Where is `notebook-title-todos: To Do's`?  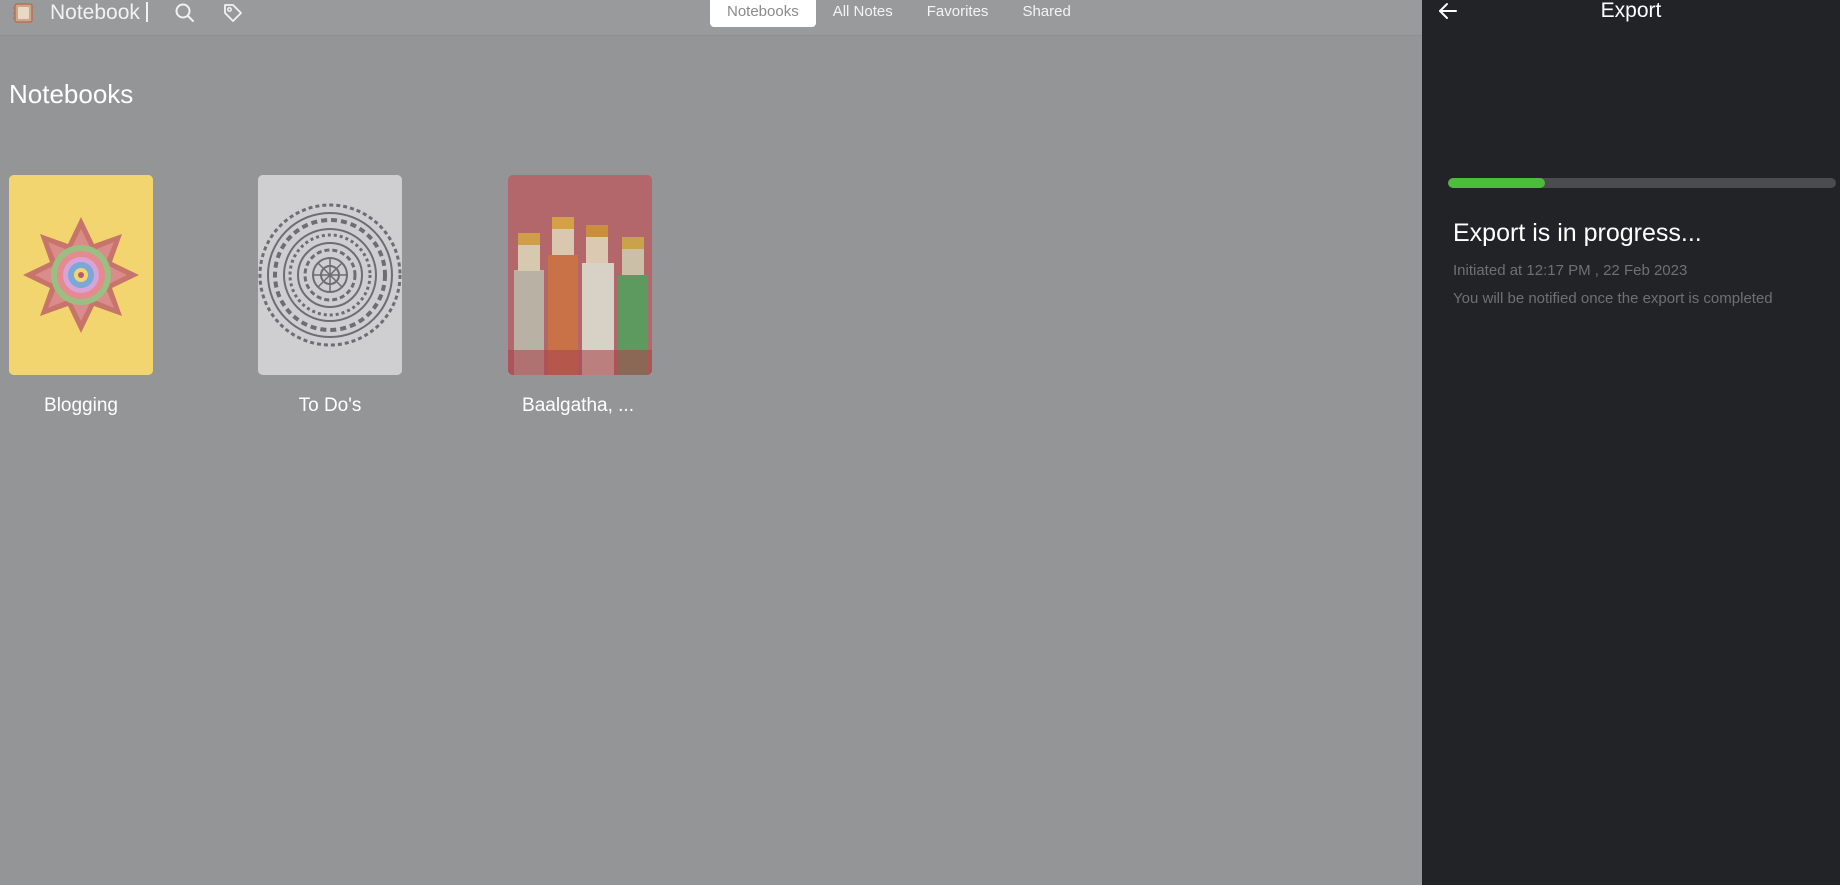 notebook-title-todos: To Do's is located at coordinates (330, 406).